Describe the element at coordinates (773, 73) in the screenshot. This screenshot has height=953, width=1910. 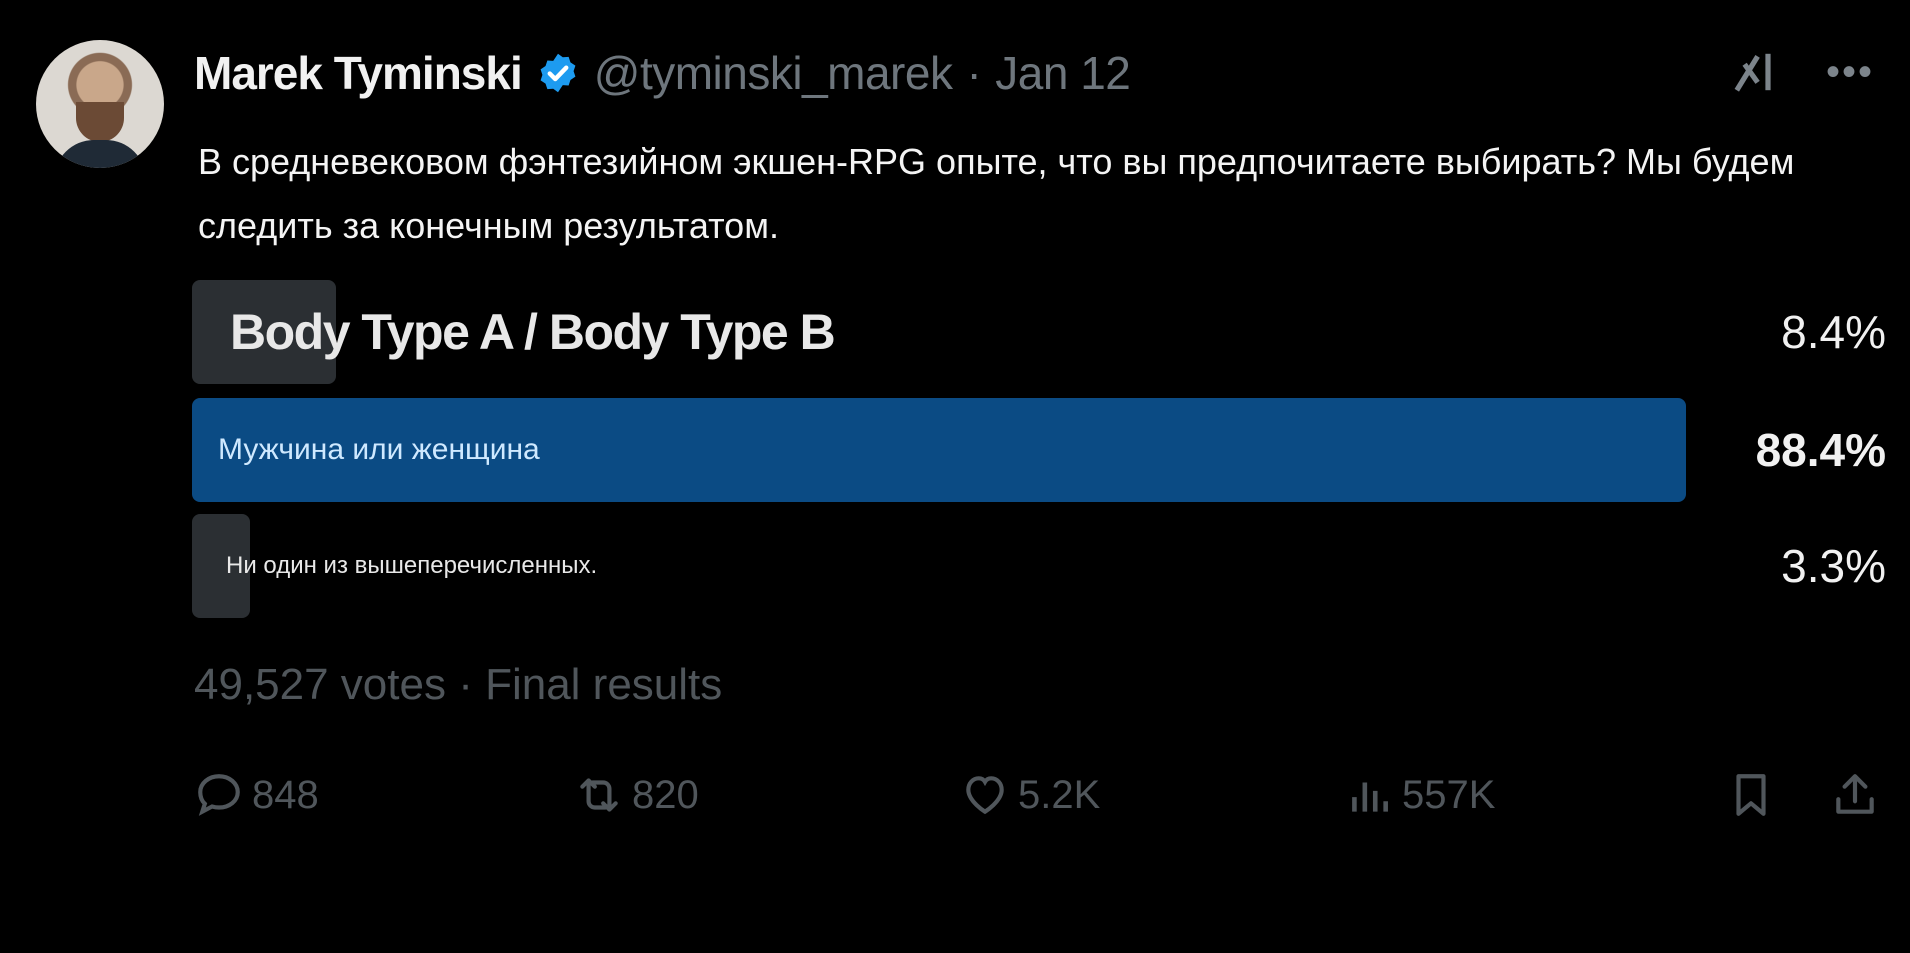
I see `author-handle: @tyminski_marek` at that location.